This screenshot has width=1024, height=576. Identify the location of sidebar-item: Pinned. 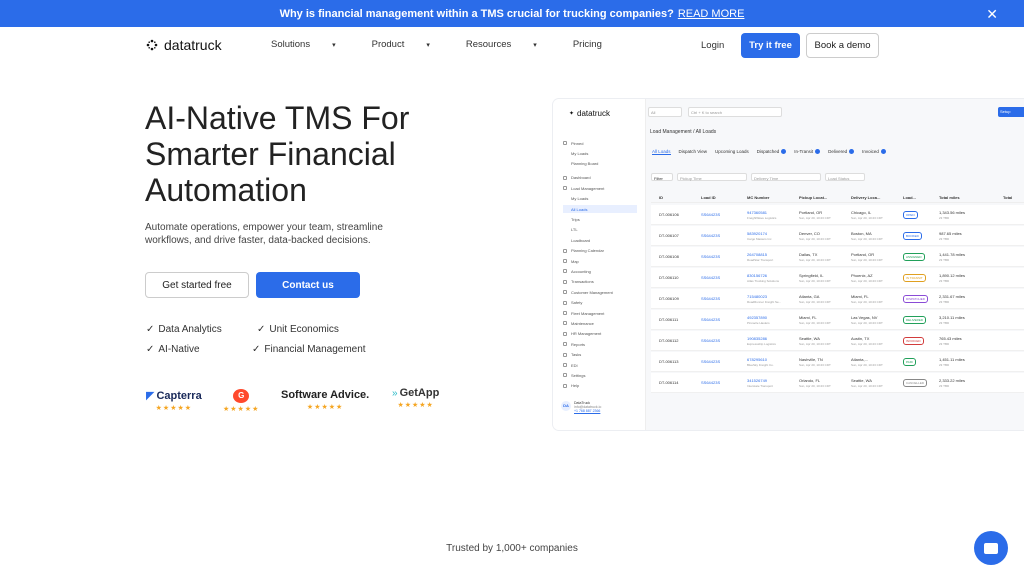
(600, 143).